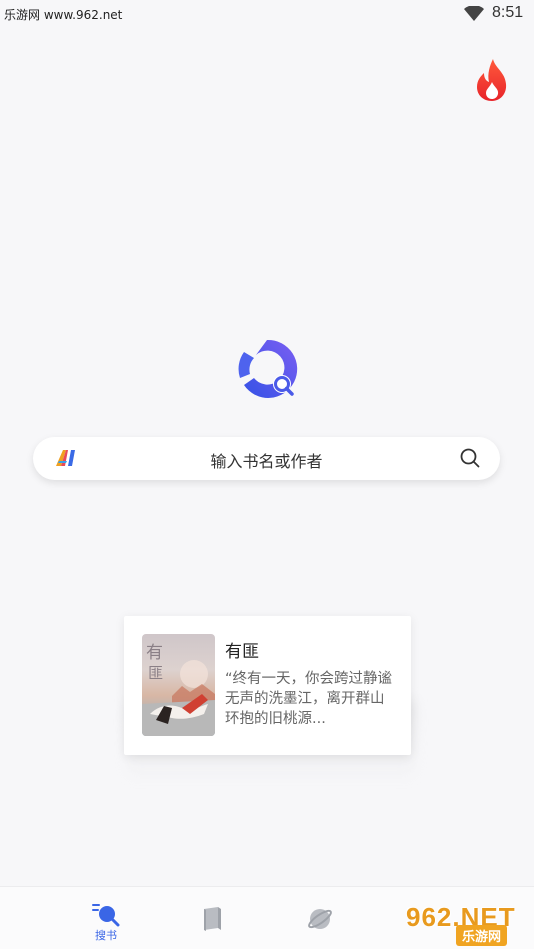 The width and height of the screenshot is (534, 949). Describe the element at coordinates (465, 924) in the screenshot. I see `watermark-logo: 962.NET 乐游网` at that location.